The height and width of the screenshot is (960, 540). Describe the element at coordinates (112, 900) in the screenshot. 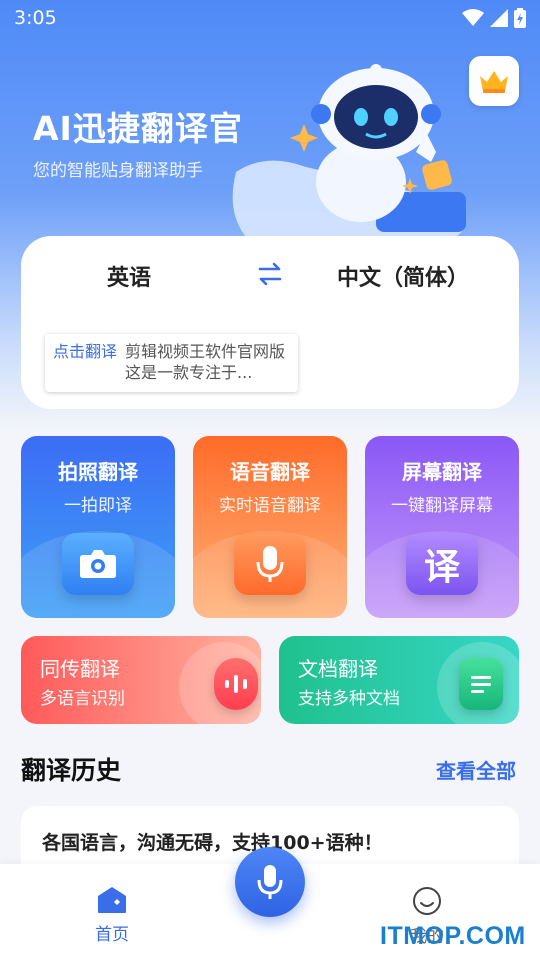

I see `home-icon` at that location.